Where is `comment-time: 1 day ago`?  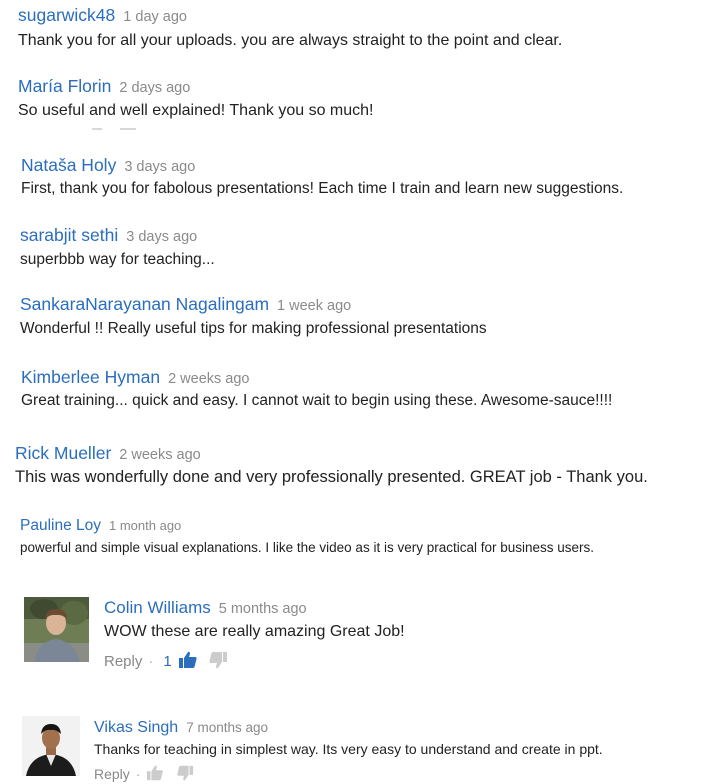
comment-time: 1 day ago is located at coordinates (155, 17).